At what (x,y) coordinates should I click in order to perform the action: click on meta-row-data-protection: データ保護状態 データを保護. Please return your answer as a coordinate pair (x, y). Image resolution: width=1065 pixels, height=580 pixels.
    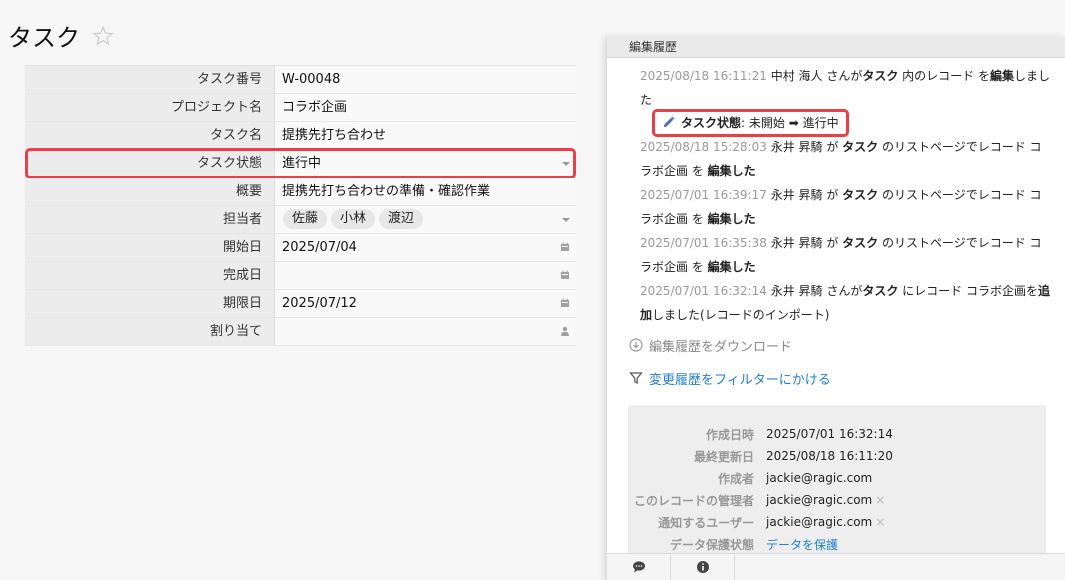
    Looking at the image, I should click on (837, 544).